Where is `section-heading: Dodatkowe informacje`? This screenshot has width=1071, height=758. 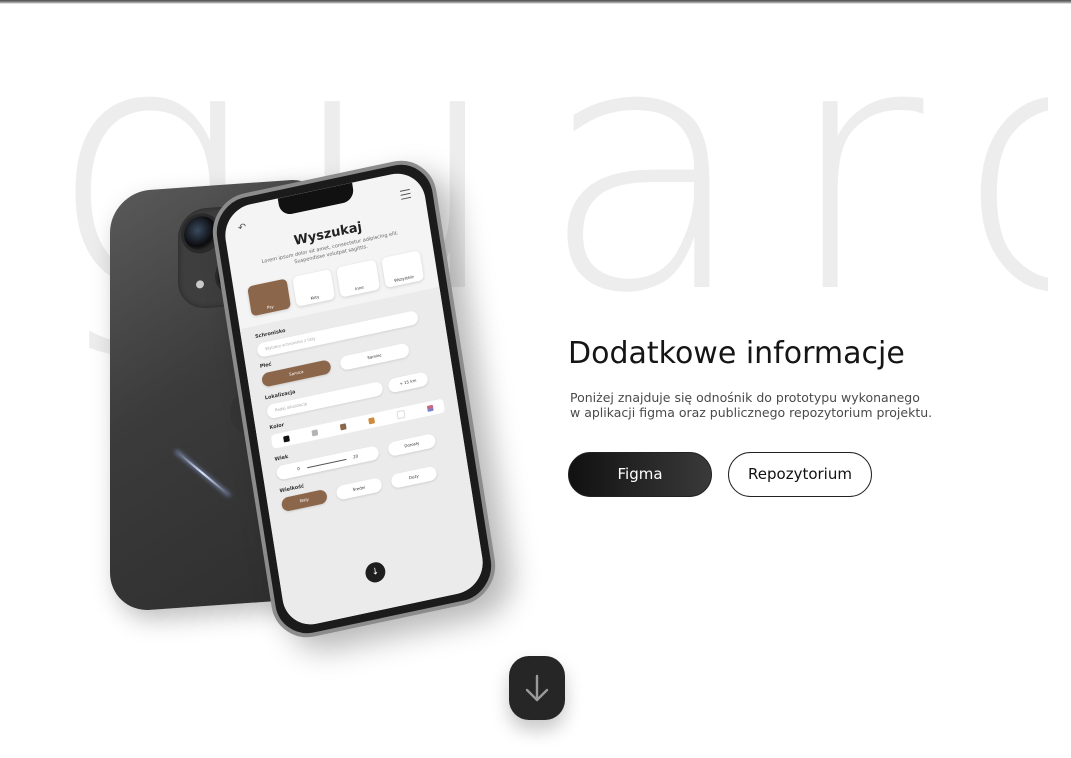 section-heading: Dodatkowe informacje is located at coordinates (736, 353).